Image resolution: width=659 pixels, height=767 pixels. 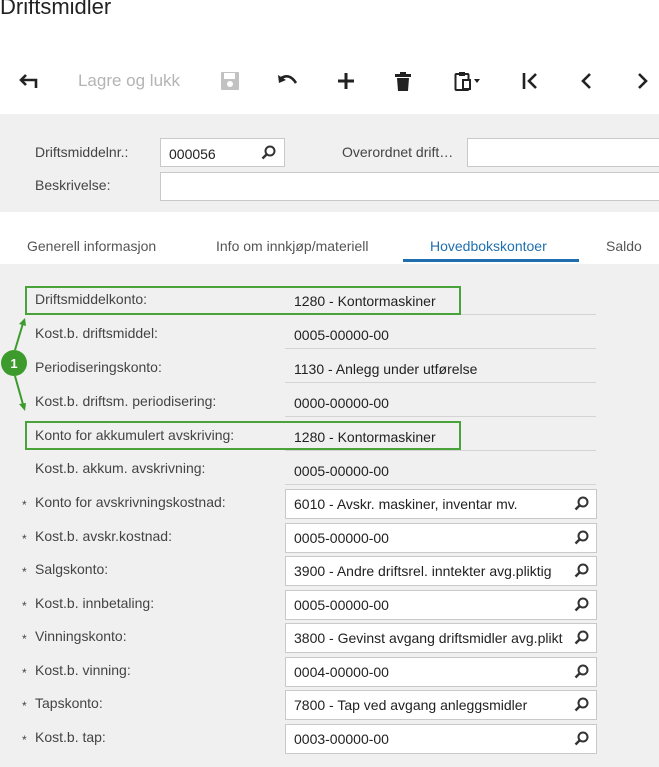 What do you see at coordinates (491, 260) in the screenshot?
I see `active-tab-indicator` at bounding box center [491, 260].